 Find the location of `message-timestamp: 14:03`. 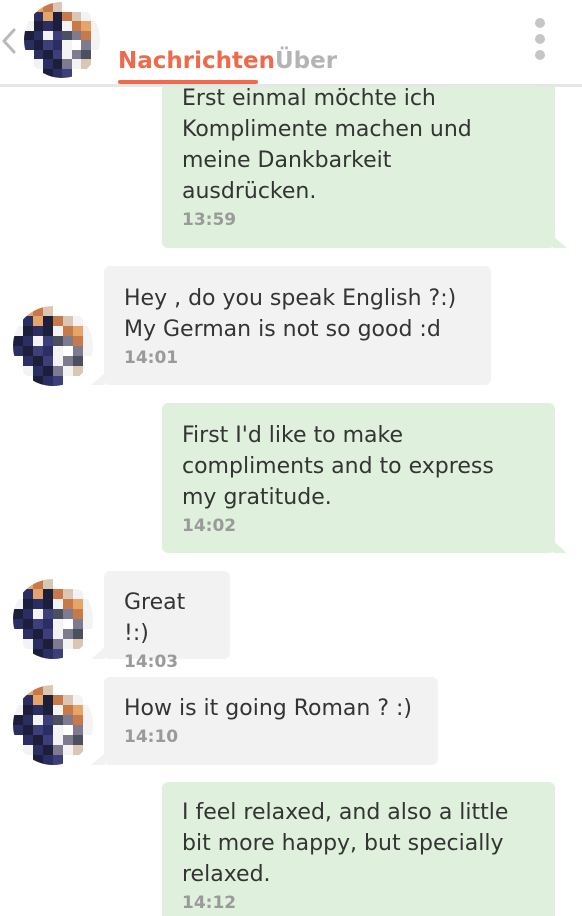

message-timestamp: 14:03 is located at coordinates (151, 662).